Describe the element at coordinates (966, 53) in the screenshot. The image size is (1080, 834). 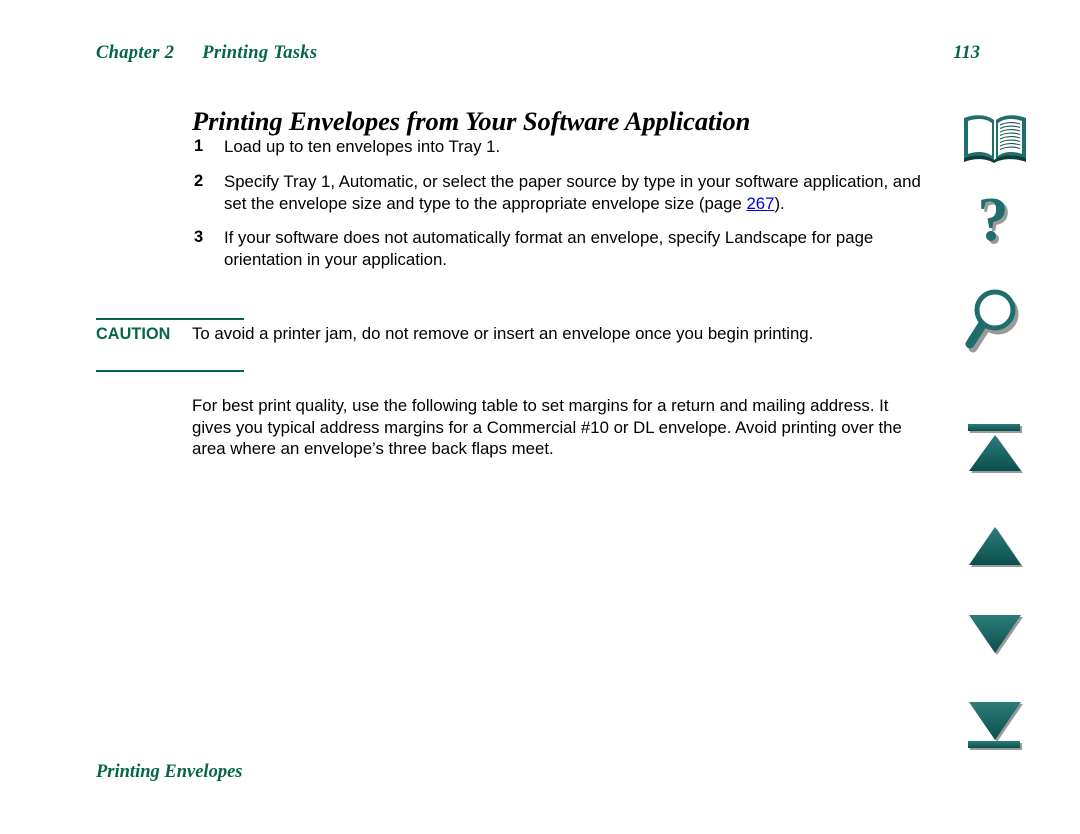
I see `page-number: 113` at that location.